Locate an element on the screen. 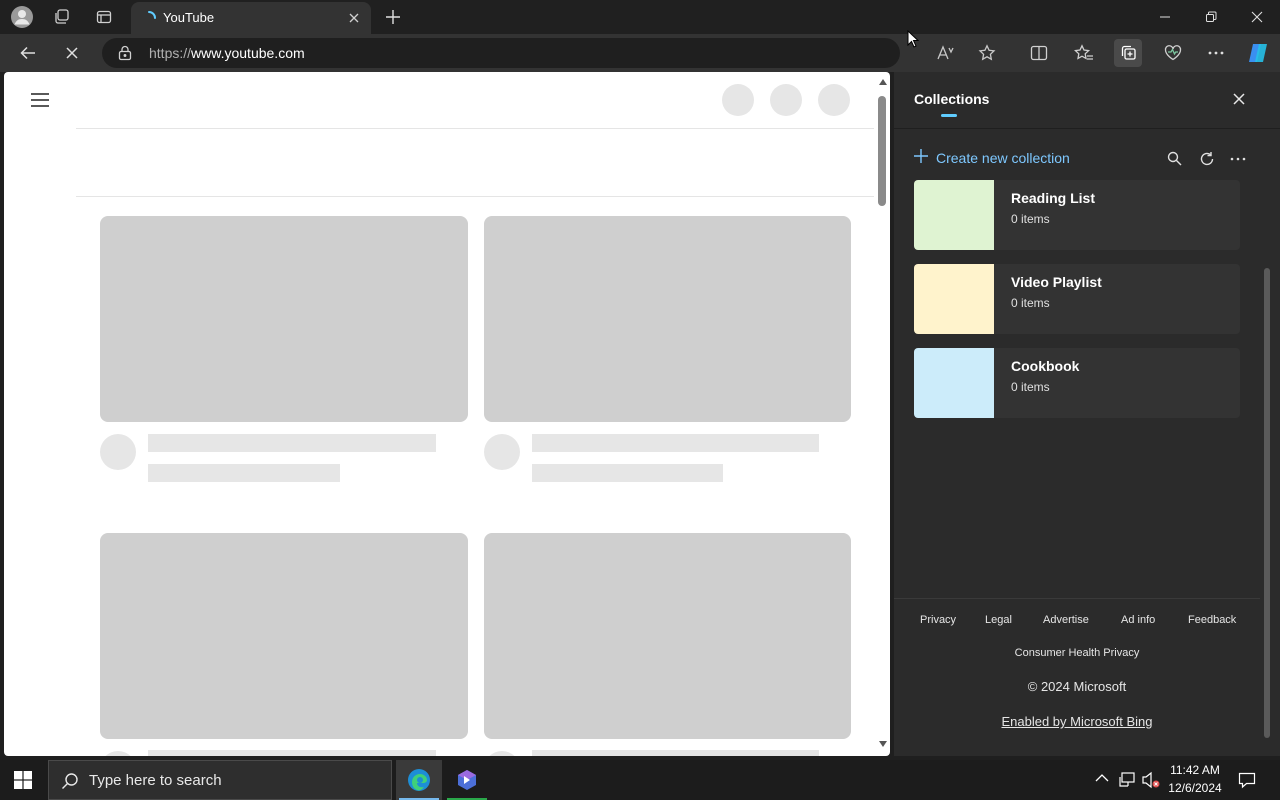 The width and height of the screenshot is (1280, 800). footer-link-consumer-health-privacy: Consumer Health Privacy is located at coordinates (1077, 653).